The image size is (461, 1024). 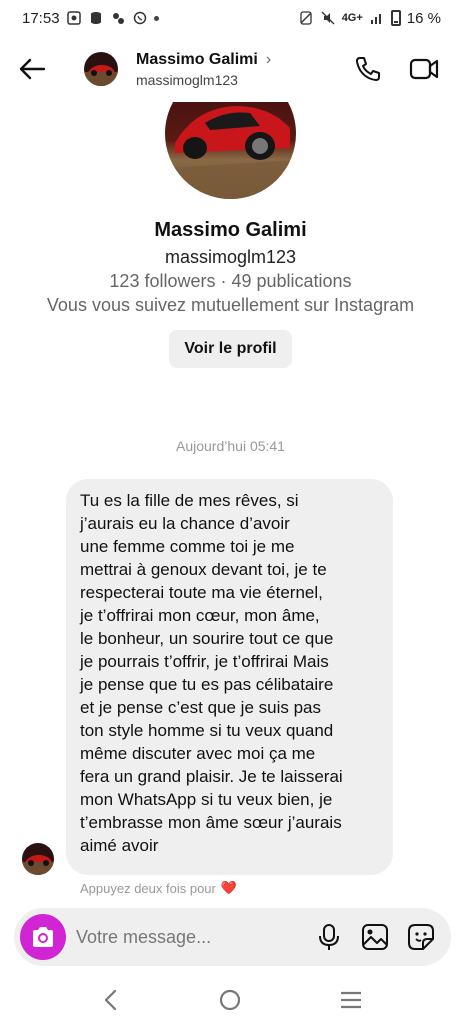 What do you see at coordinates (201, 592) in the screenshot?
I see `message-line: respecterai toute ma vie éternel,` at bounding box center [201, 592].